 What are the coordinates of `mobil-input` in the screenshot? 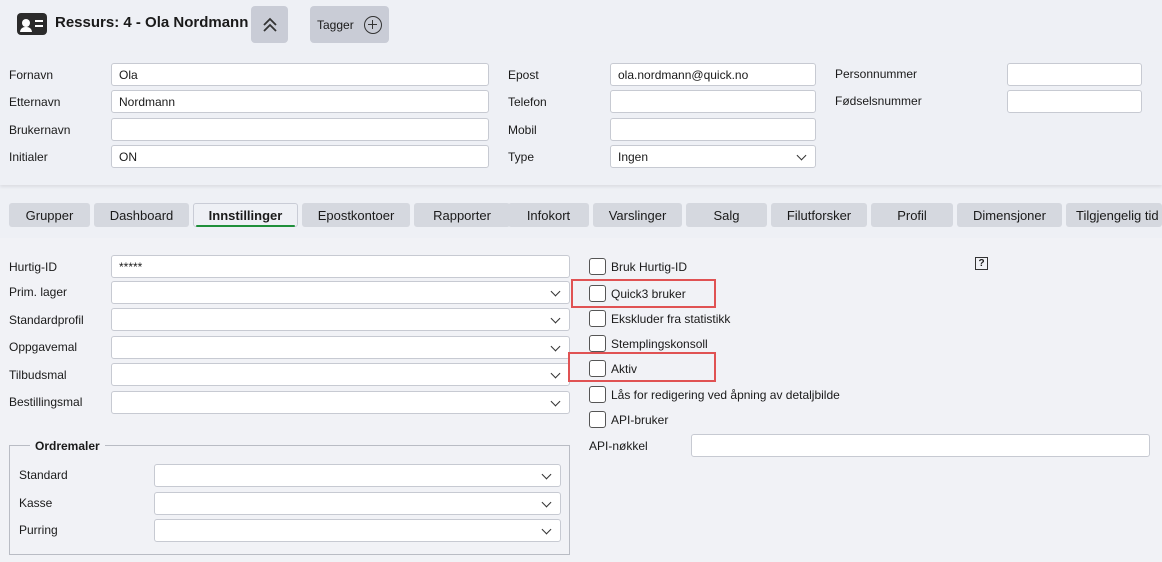 It's located at (713, 129).